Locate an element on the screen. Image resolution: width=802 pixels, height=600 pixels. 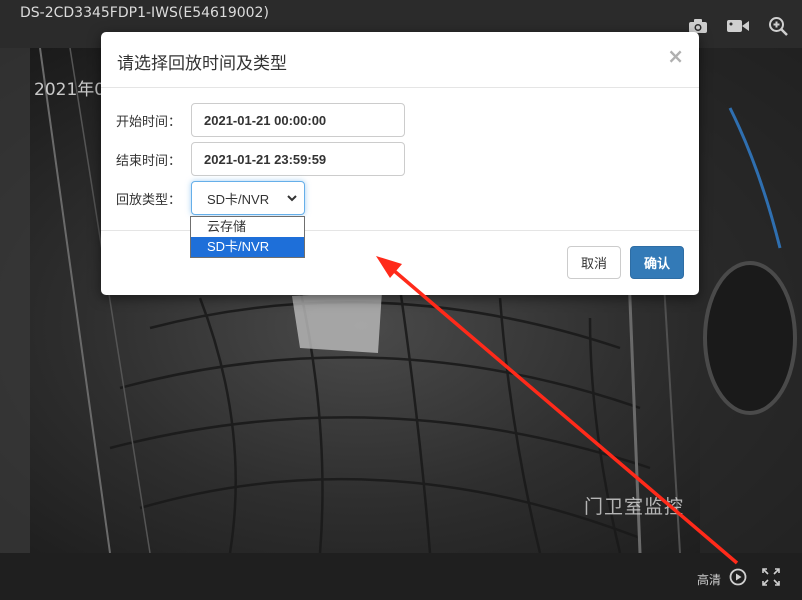
playback-type-dropdown: 云存储 SD卡/NVR is located at coordinates (247, 237).